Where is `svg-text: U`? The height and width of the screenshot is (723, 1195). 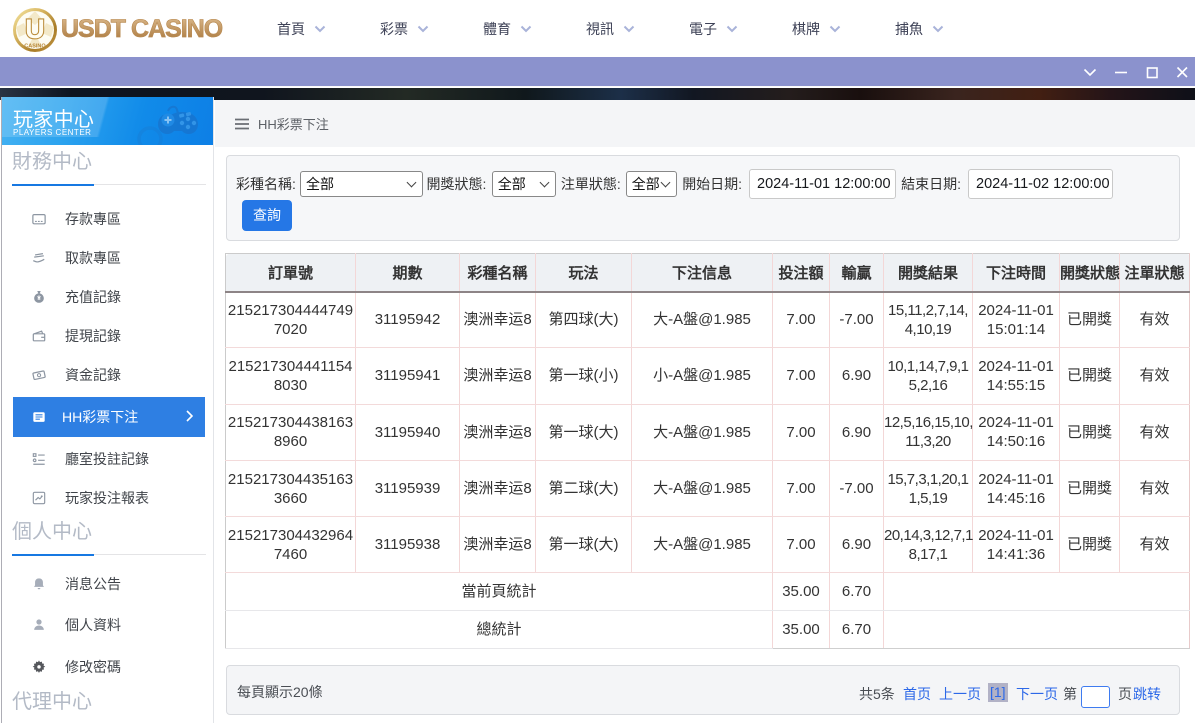 svg-text: U is located at coordinates (35, 29).